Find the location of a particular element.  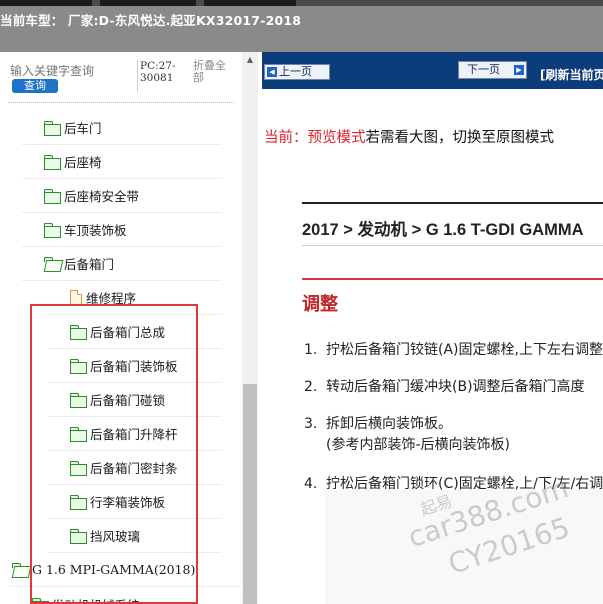

document-icon is located at coordinates (76, 297).